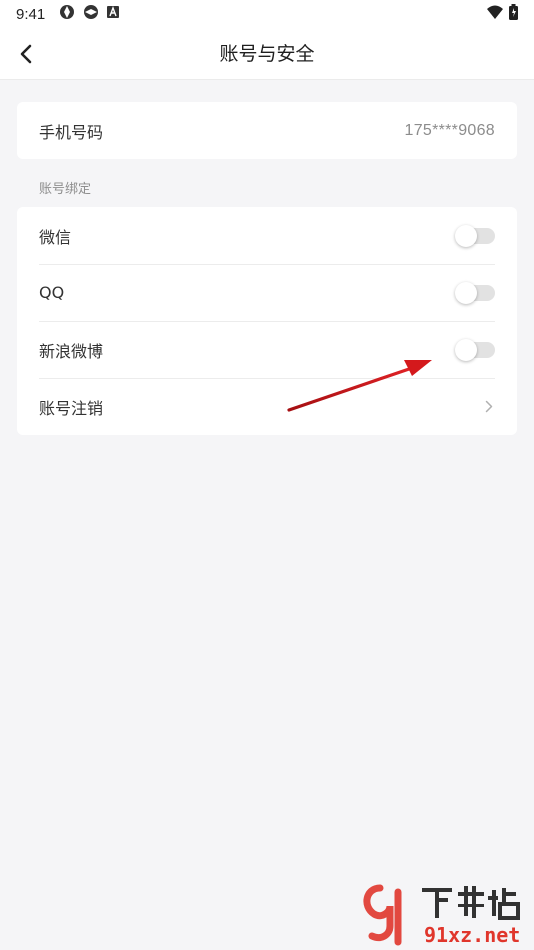  Describe the element at coordinates (71, 408) in the screenshot. I see `account-cancel-label: 账号注销` at that location.